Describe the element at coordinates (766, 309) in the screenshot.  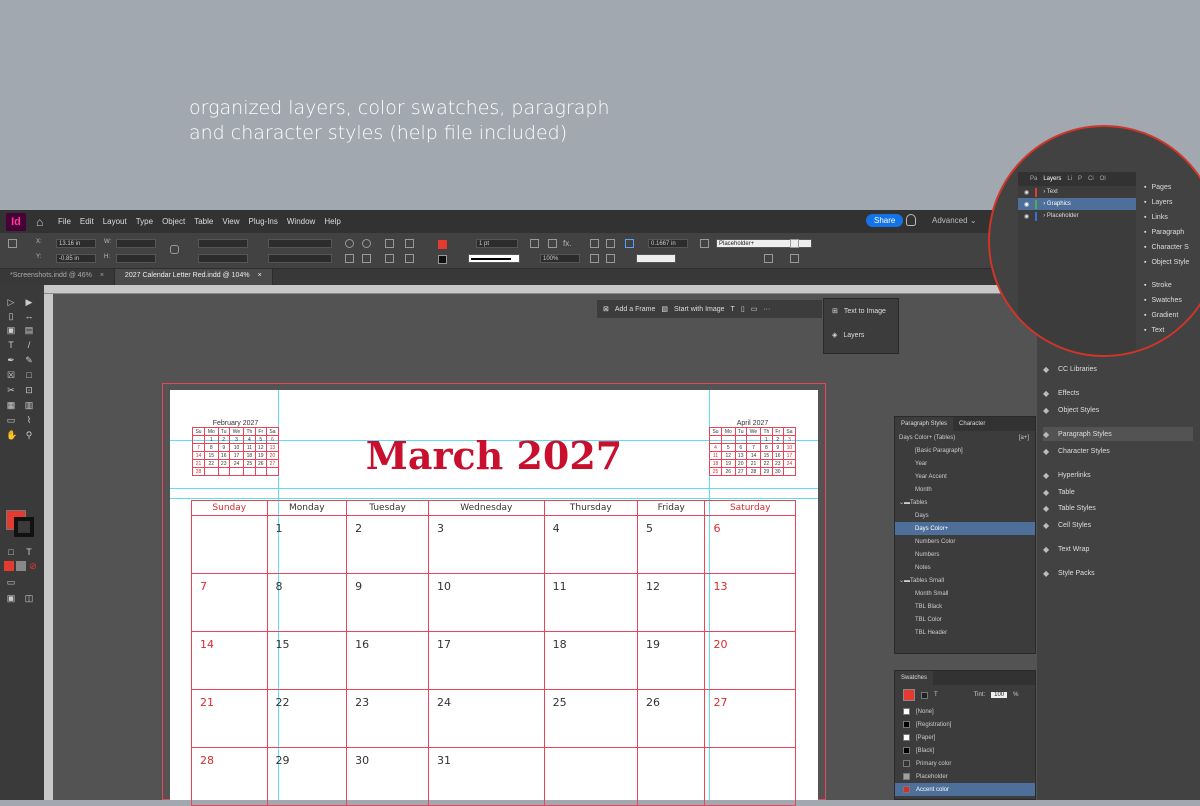
I see `more-icon: ···` at that location.